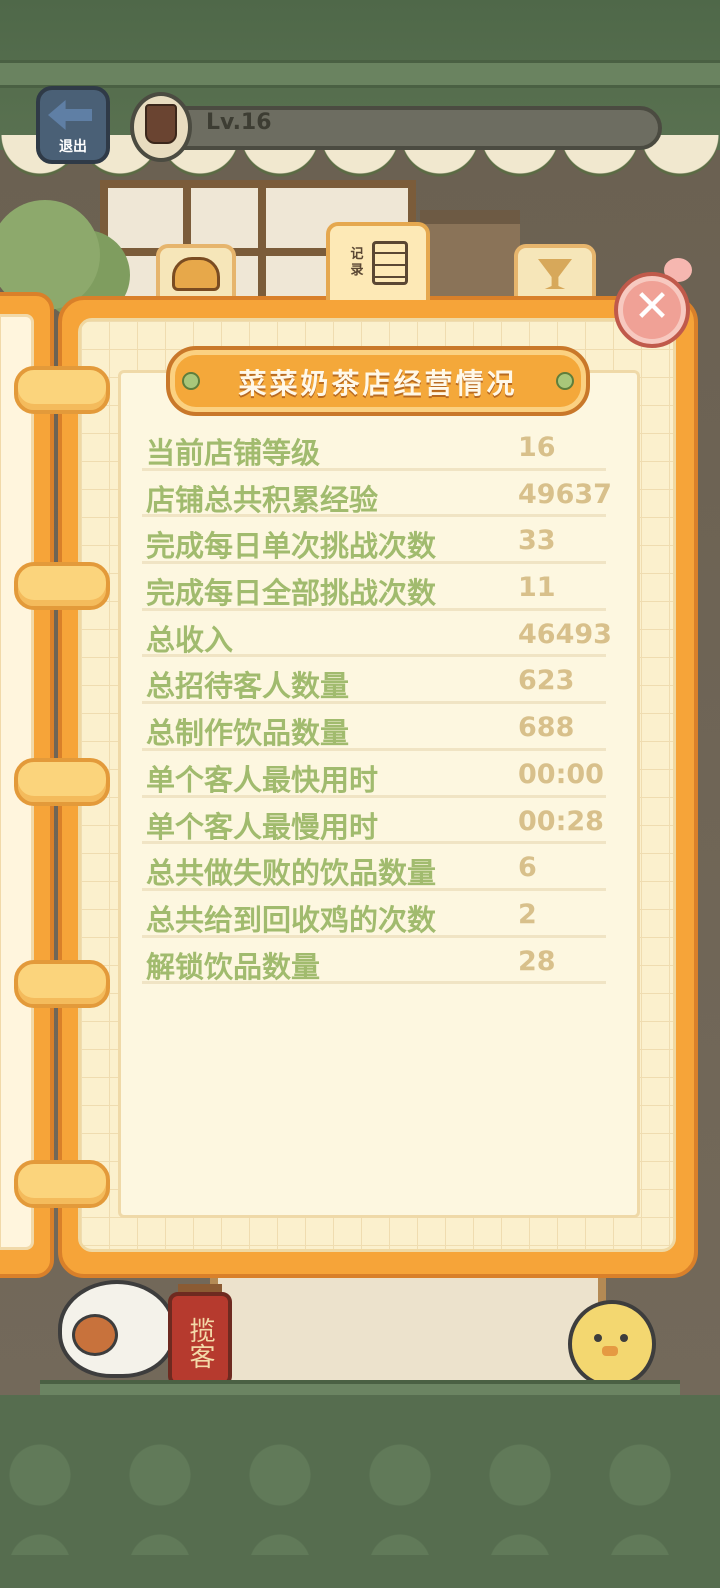 The width and height of the screenshot is (720, 1588). Describe the element at coordinates (377, 634) in the screenshot. I see `stat-row: 总收入 46493` at that location.